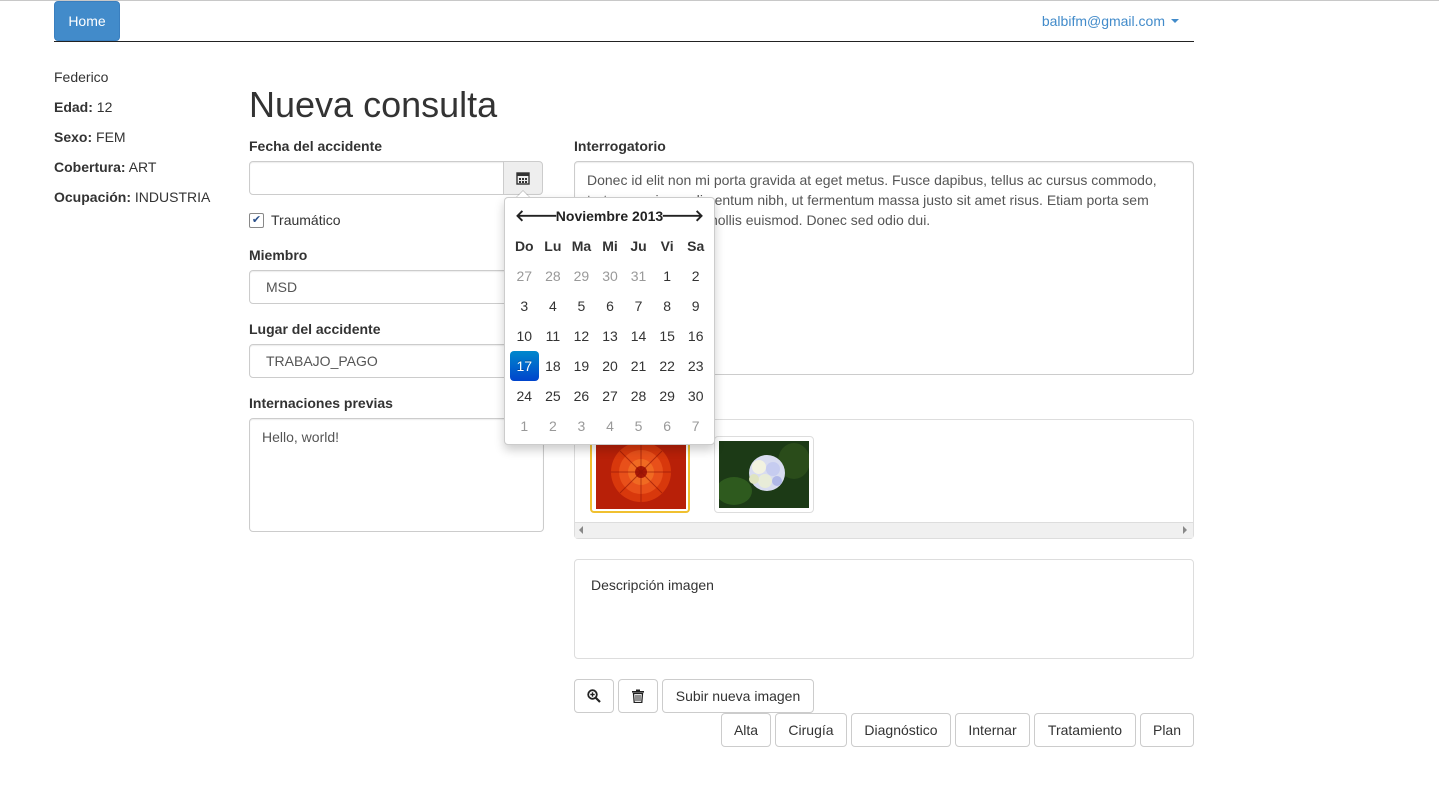  Describe the element at coordinates (746, 730) in the screenshot. I see `alta-button: Alta` at that location.